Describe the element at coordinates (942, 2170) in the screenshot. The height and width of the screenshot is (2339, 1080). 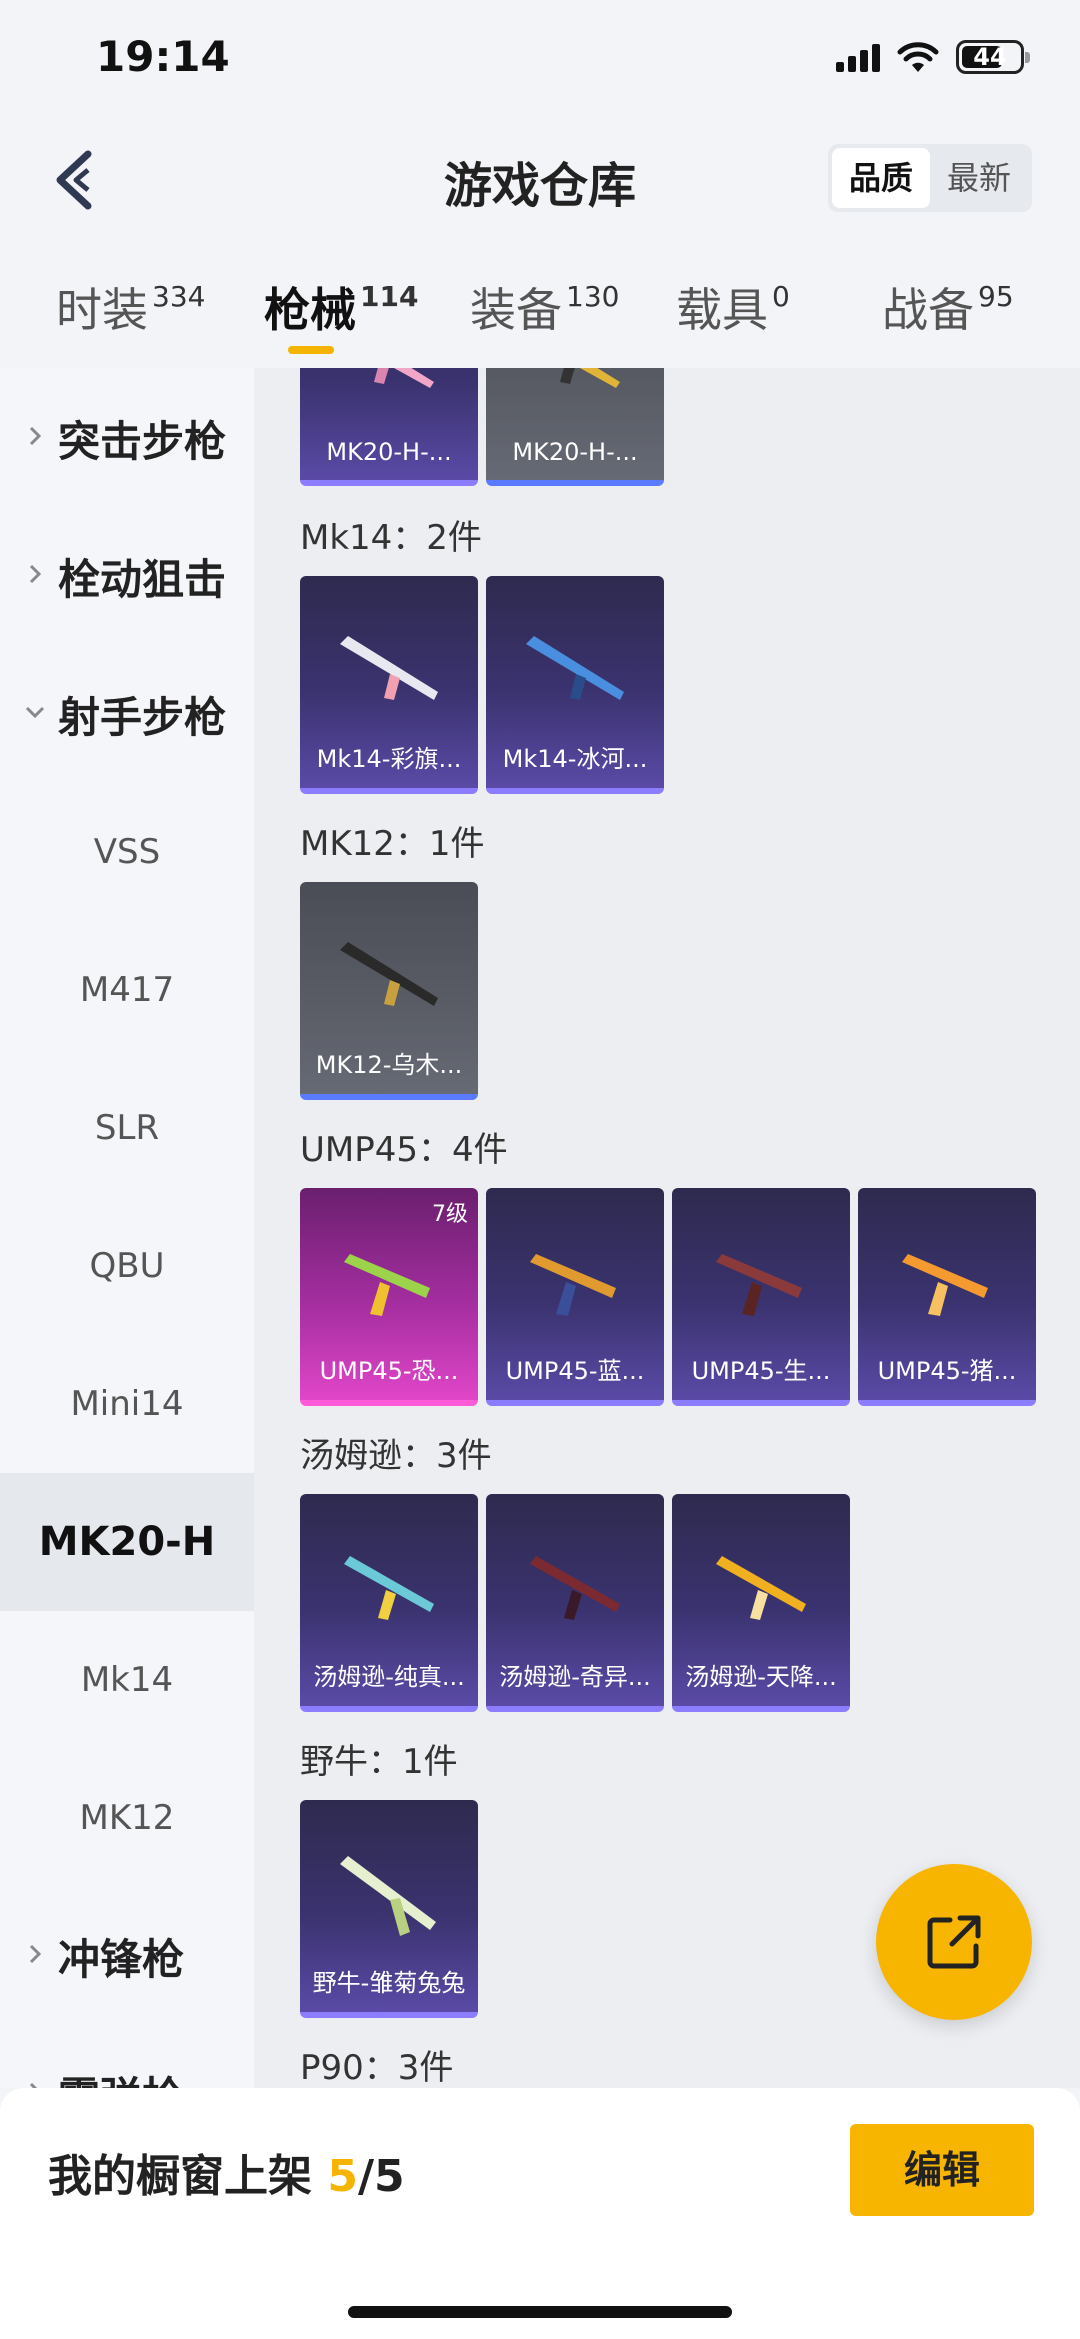
I see `edit-button: 编辑` at that location.